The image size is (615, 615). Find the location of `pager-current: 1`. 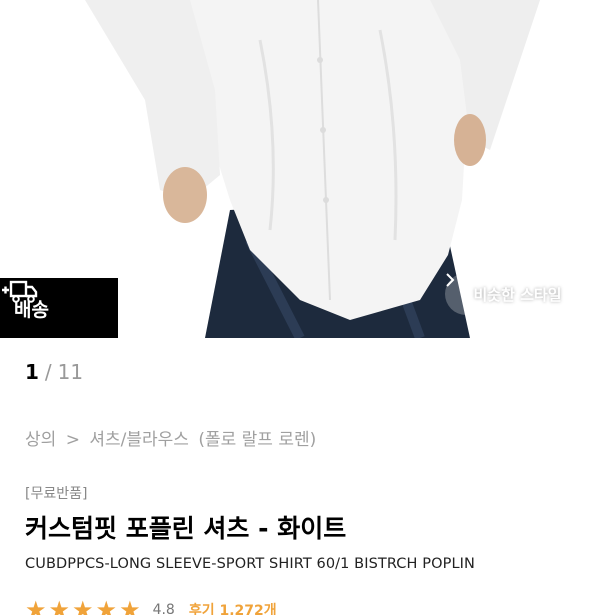

pager-current: 1 is located at coordinates (32, 372).